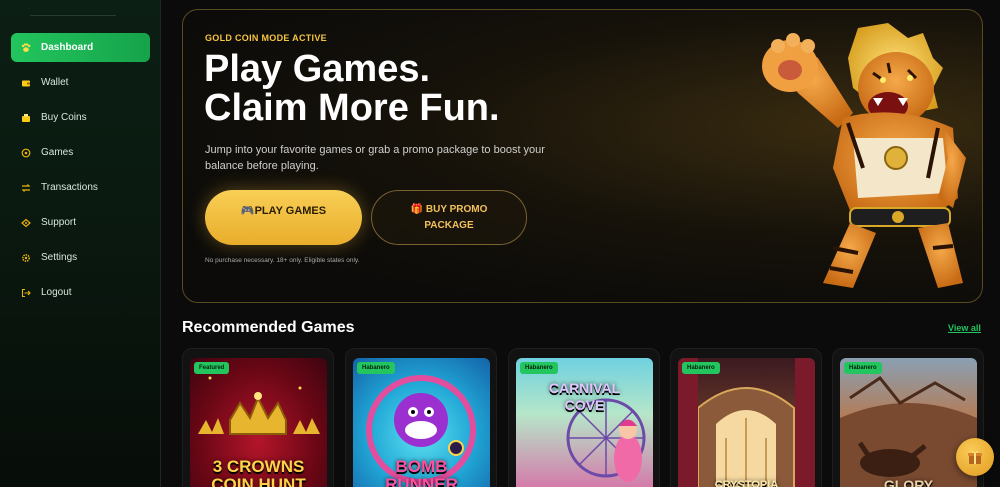 This screenshot has height=487, width=1000. What do you see at coordinates (317, 69) in the screenshot?
I see `hero-title-line1: Play Games.` at bounding box center [317, 69].